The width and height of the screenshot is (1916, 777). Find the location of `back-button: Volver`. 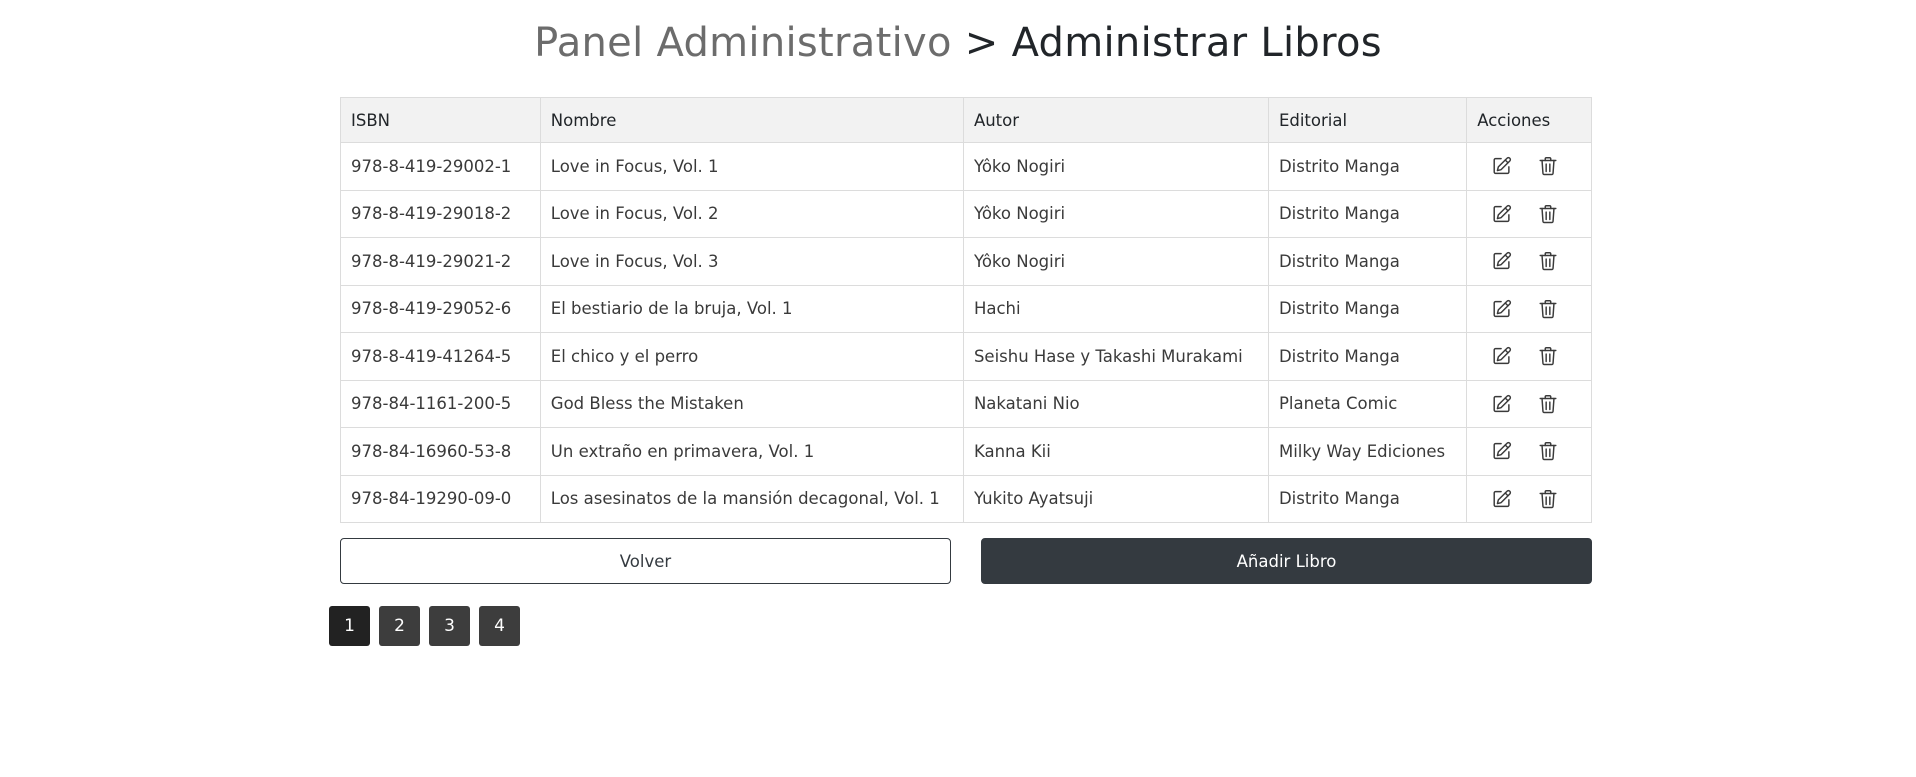

back-button: Volver is located at coordinates (645, 561).